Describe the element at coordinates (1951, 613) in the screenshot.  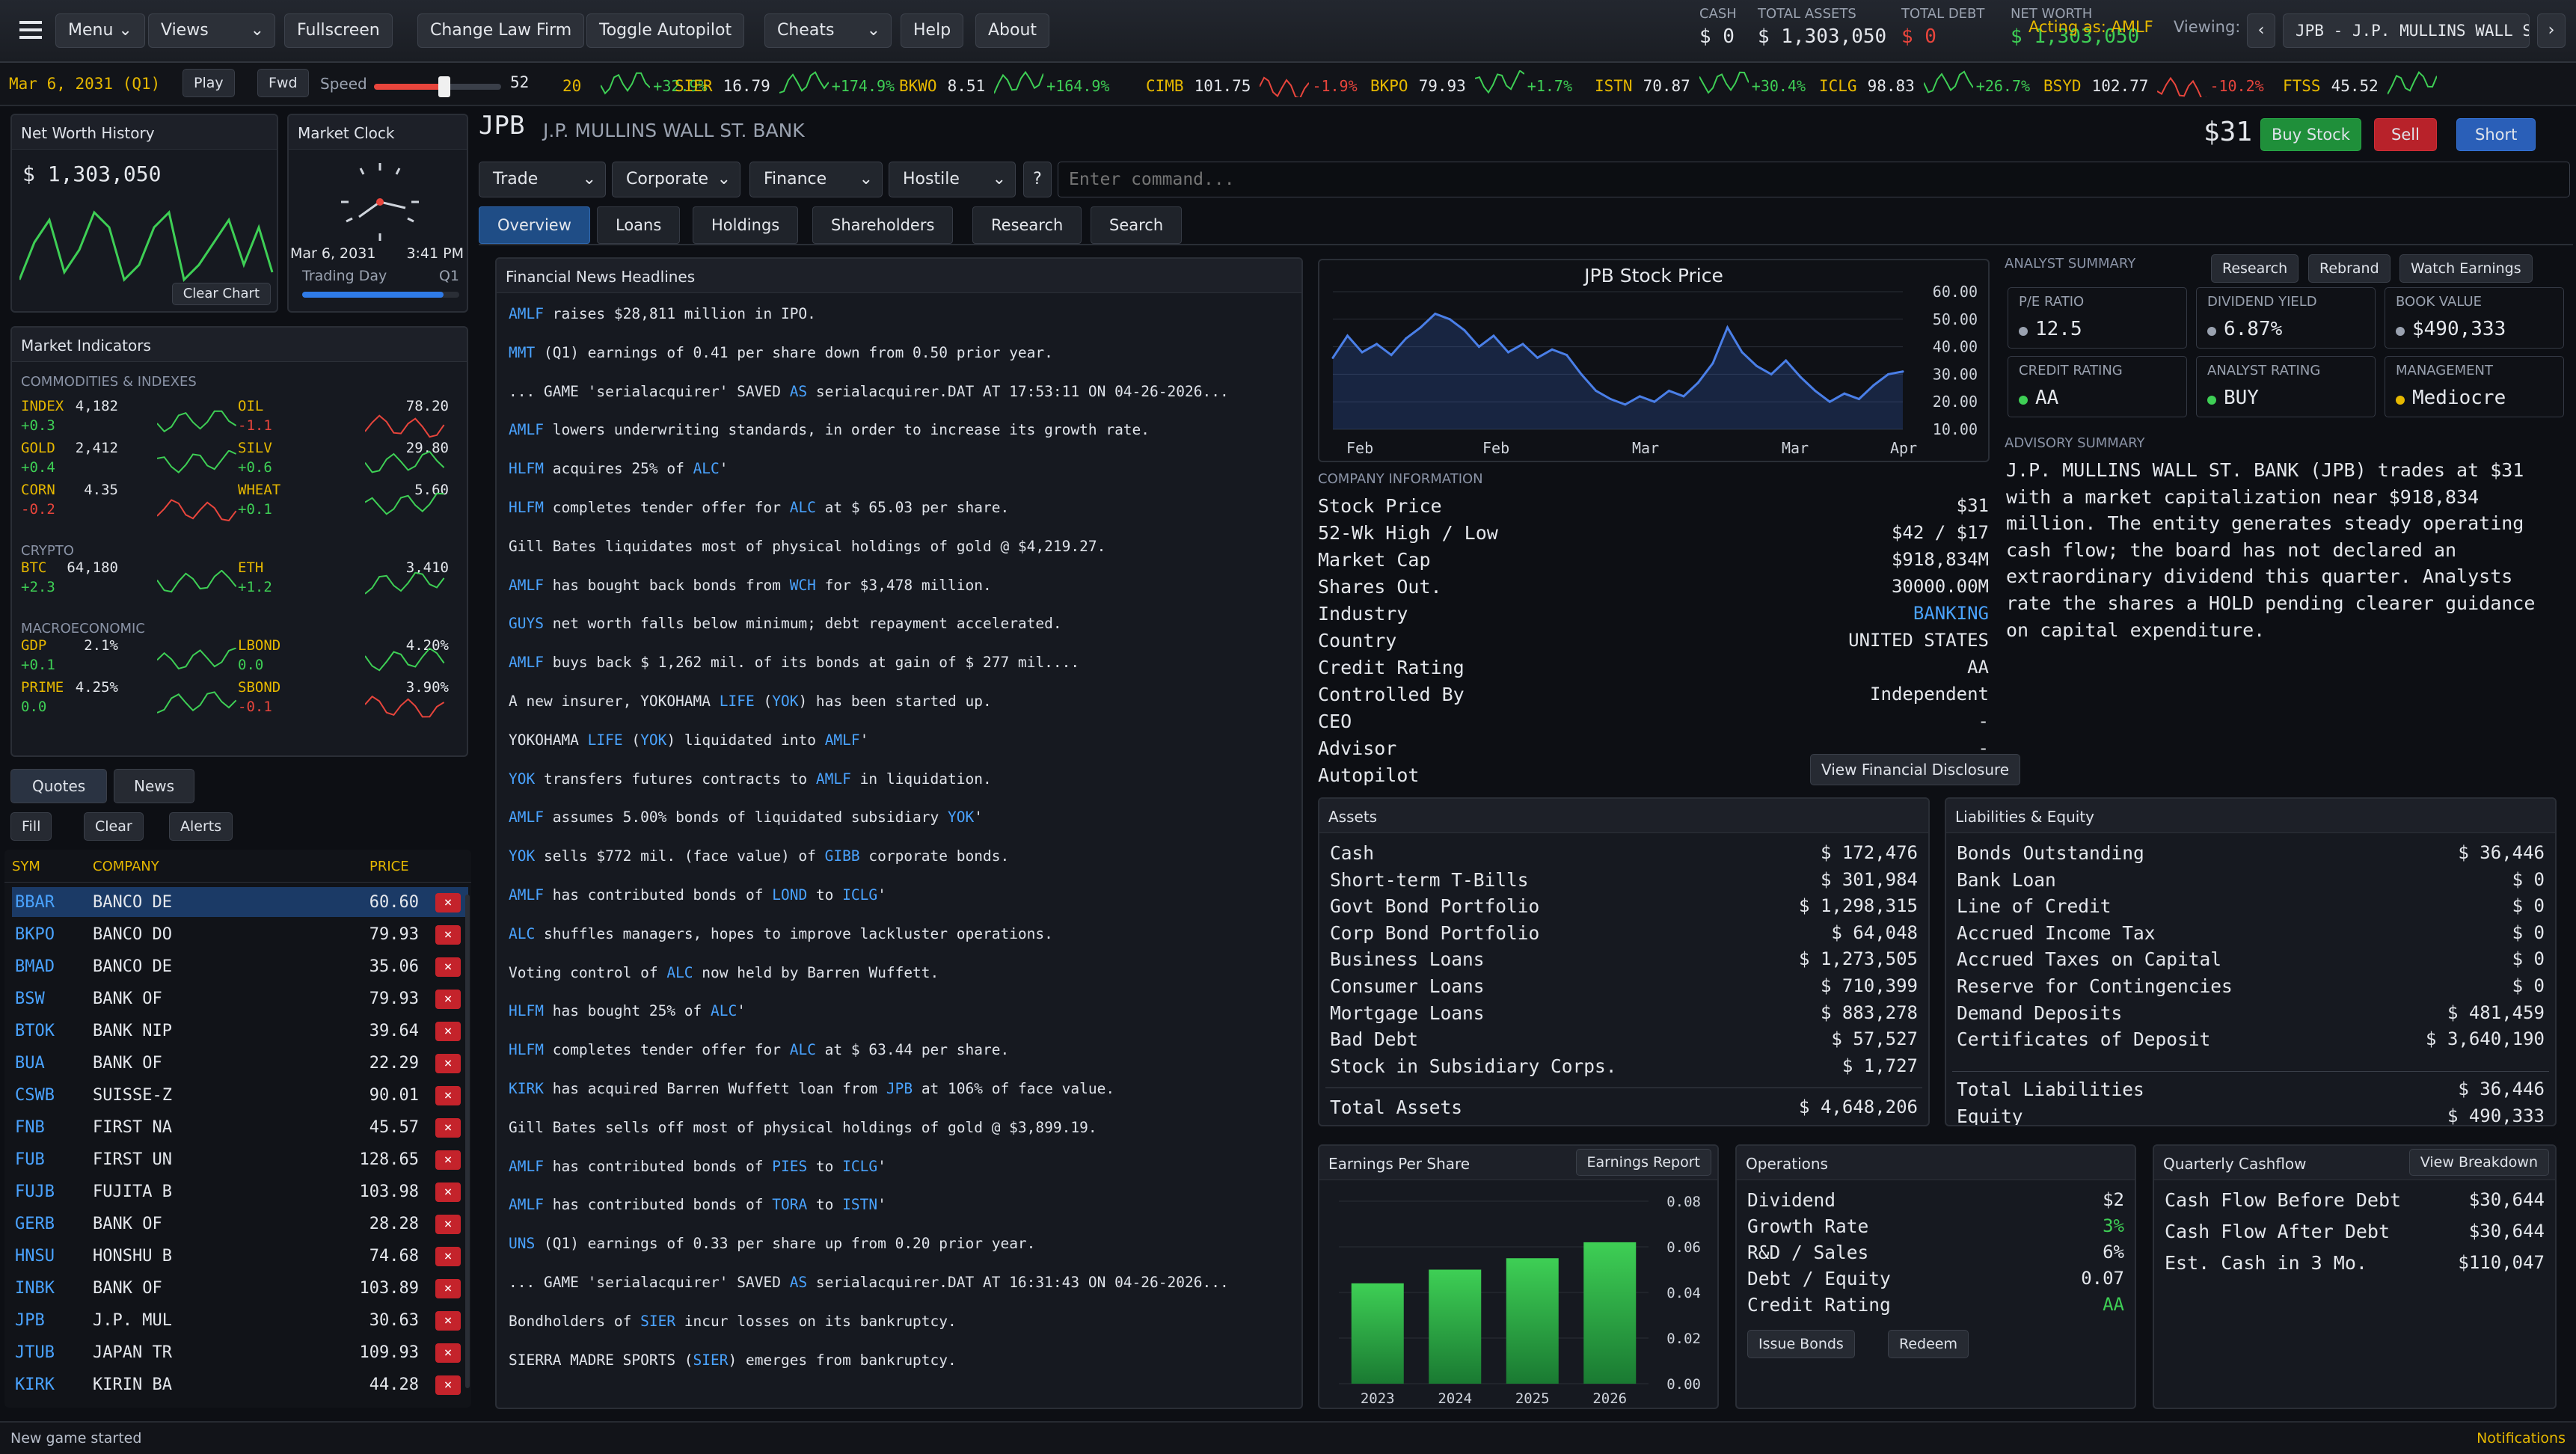
I see `info-value: BANKING` at that location.